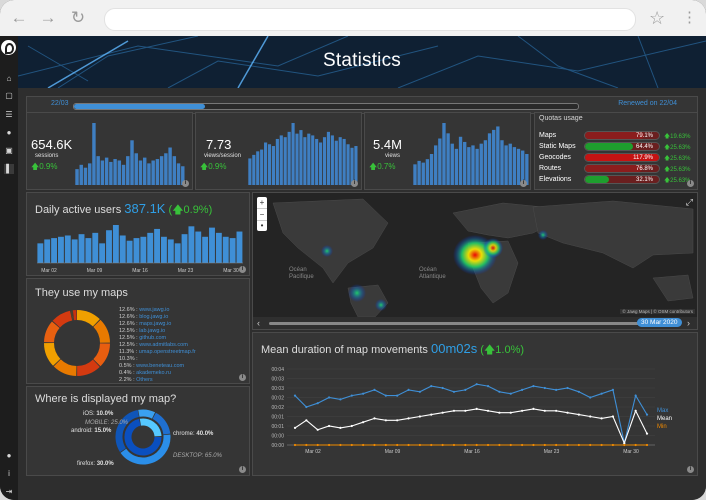 The width and height of the screenshot is (706, 500). What do you see at coordinates (140, 271) in the screenshot?
I see `dau-tick-label: Mar 16` at bounding box center [140, 271].